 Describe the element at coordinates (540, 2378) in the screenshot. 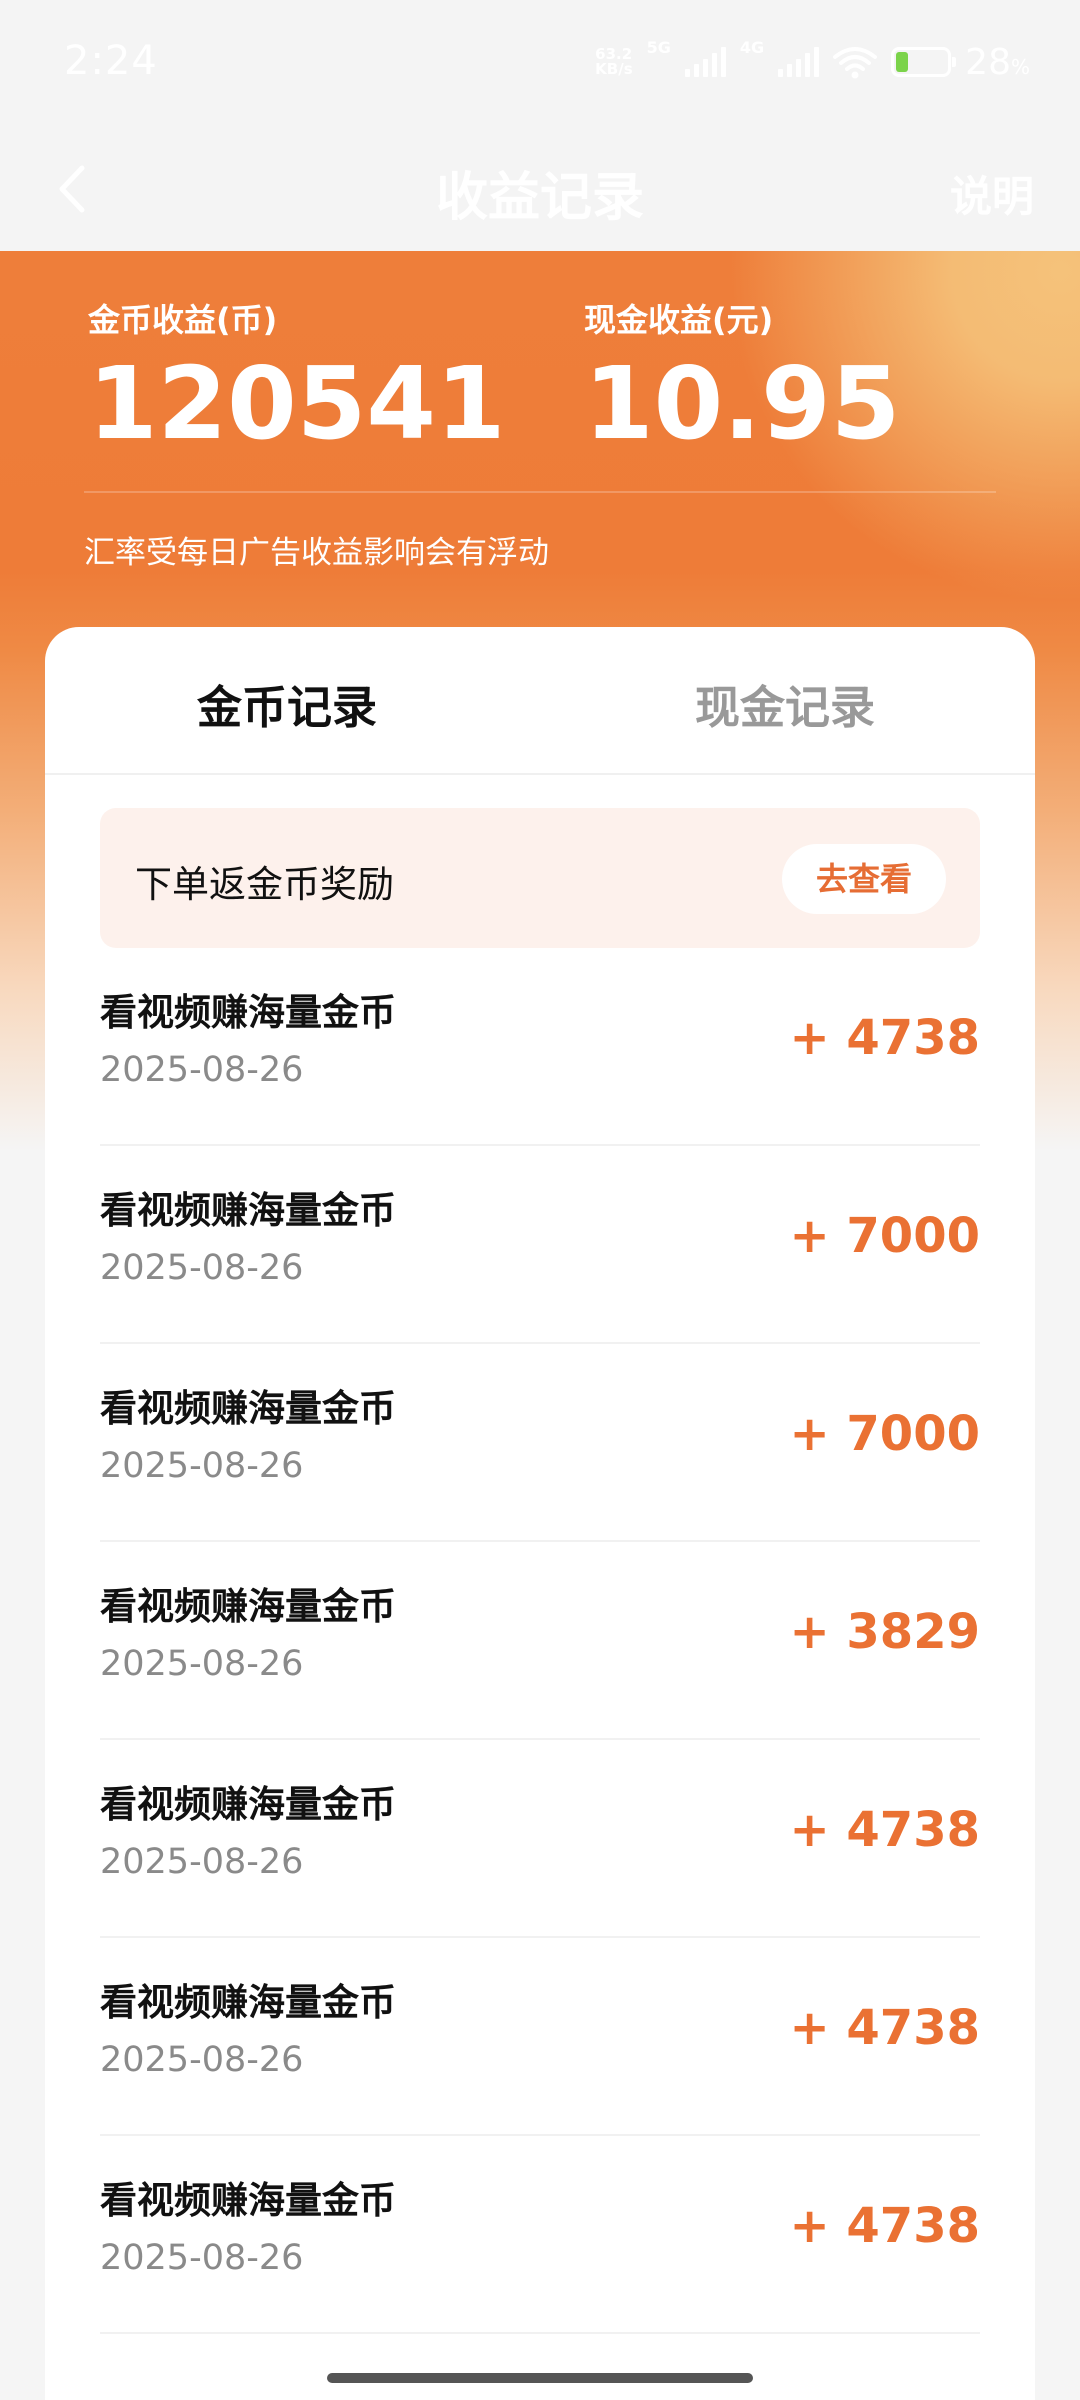

I see `home-indicator` at that location.